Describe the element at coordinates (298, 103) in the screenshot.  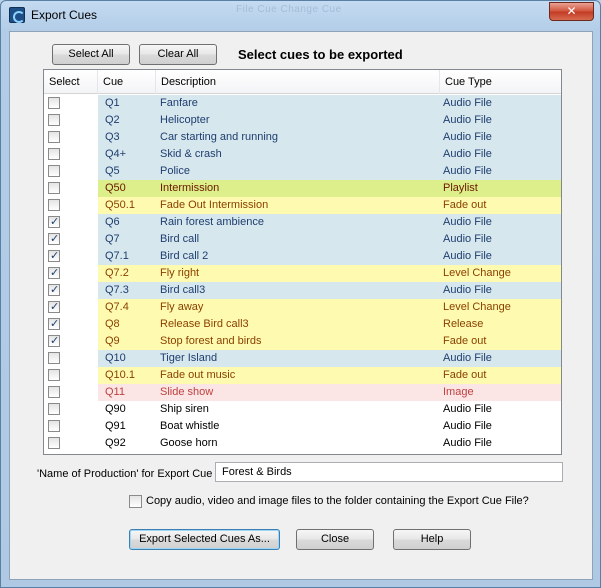
I see `description-cell: Fanfare` at that location.